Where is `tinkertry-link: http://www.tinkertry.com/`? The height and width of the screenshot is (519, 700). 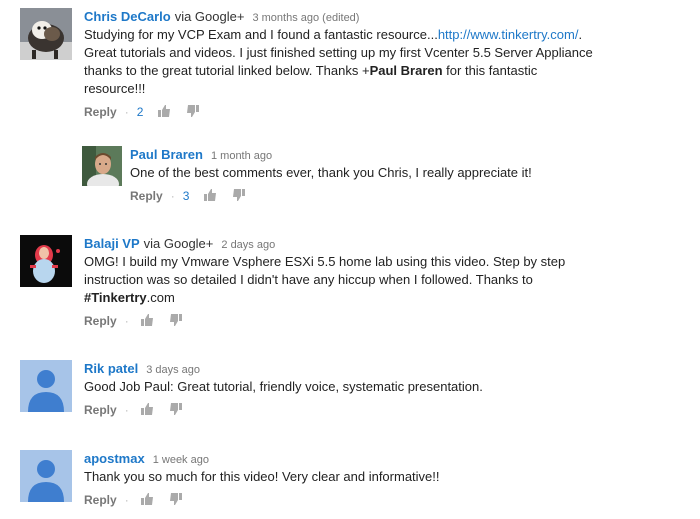
tinkertry-link: http://www.tinkertry.com/ is located at coordinates (508, 34).